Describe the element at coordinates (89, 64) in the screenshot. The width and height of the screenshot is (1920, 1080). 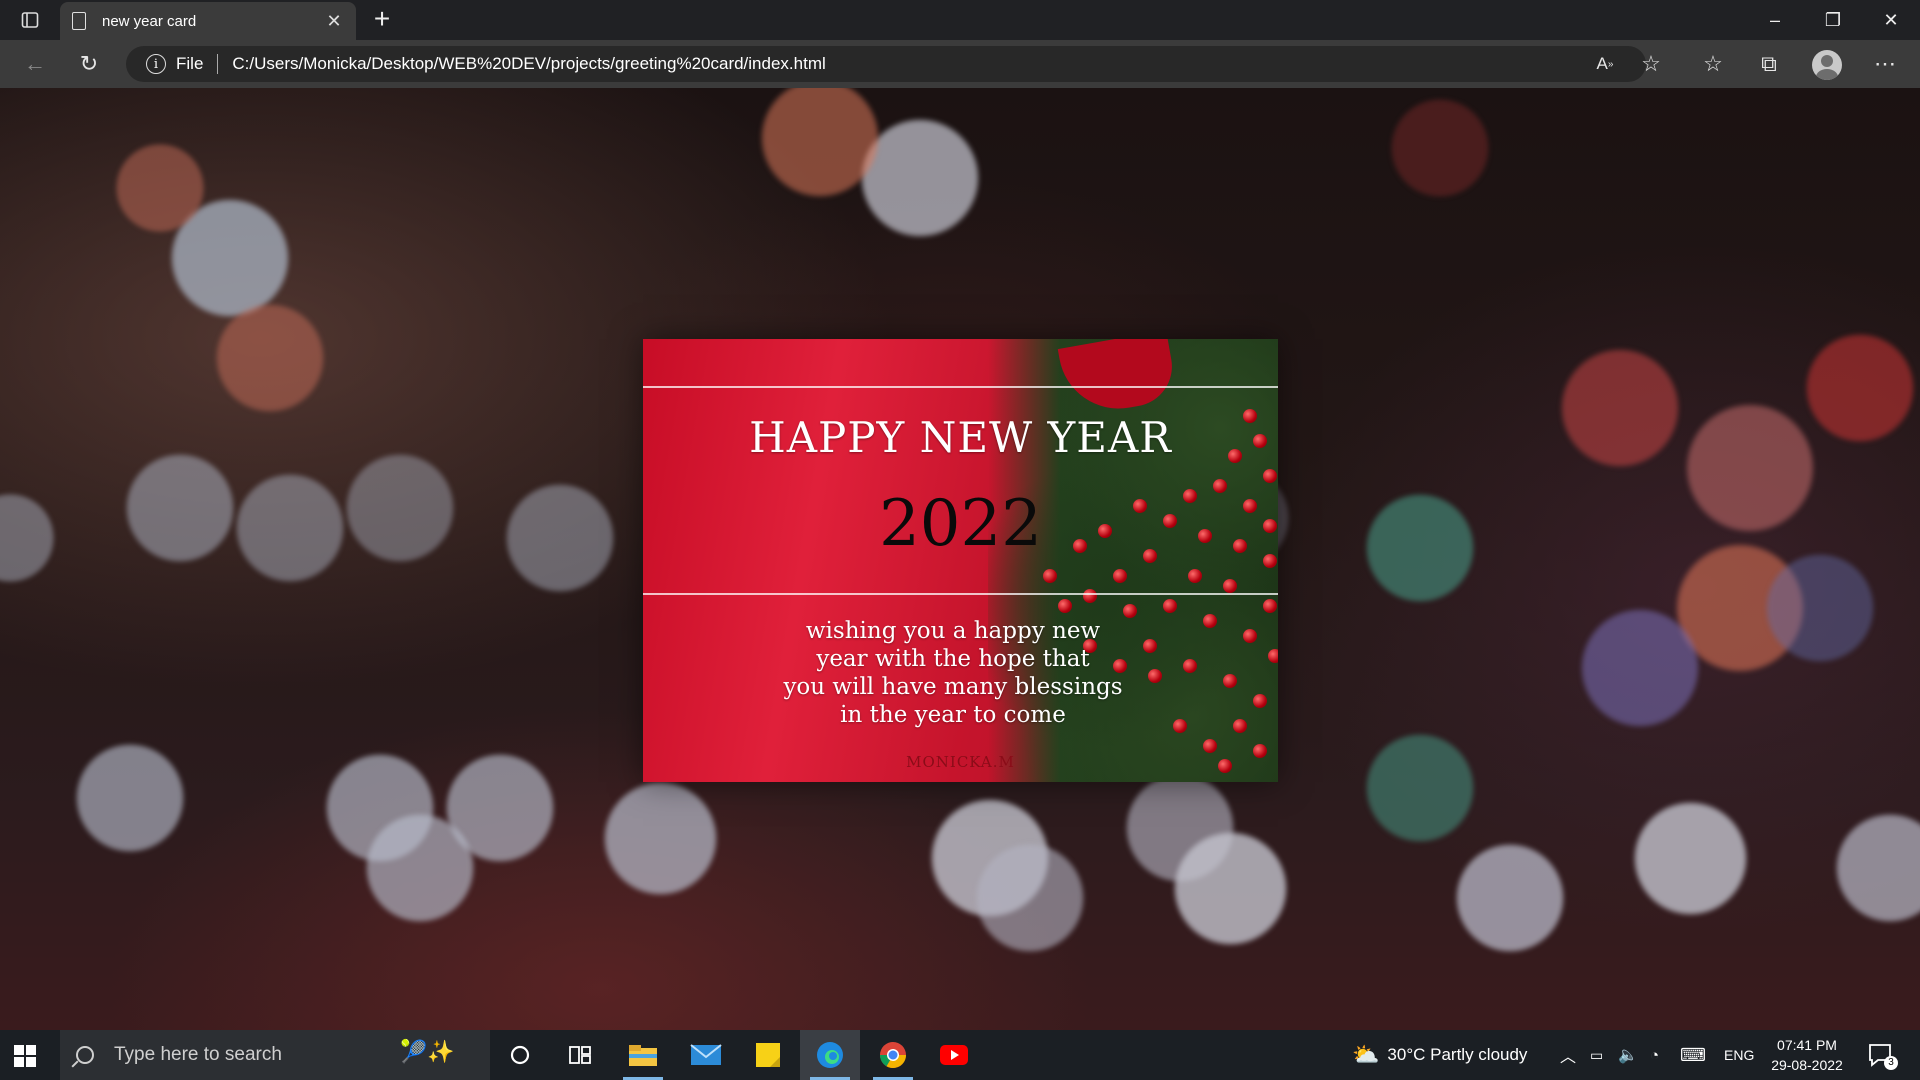
I see `refresh-icon: ↻` at that location.